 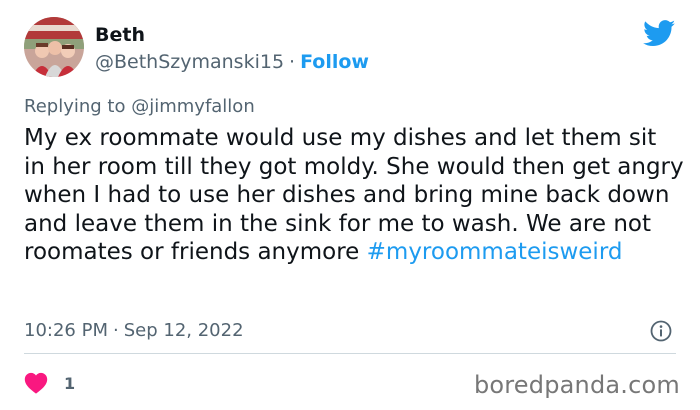 What do you see at coordinates (350, 353) in the screenshot?
I see `divider` at bounding box center [350, 353].